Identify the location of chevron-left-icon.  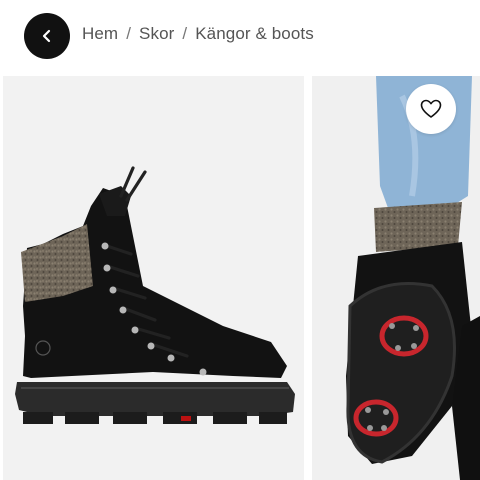
(46, 36).